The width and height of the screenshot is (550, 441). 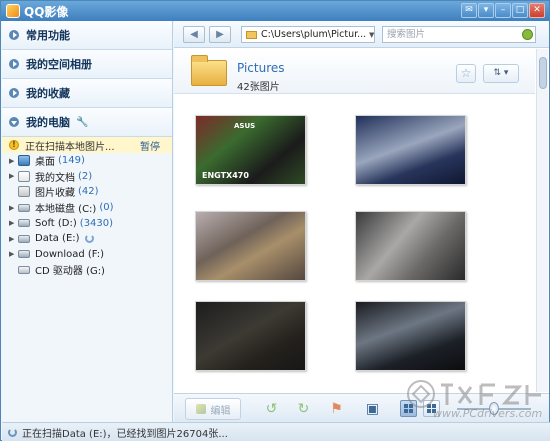 What do you see at coordinates (55, 178) in the screenshot?
I see `tree-item-label: 我的文档` at bounding box center [55, 178].